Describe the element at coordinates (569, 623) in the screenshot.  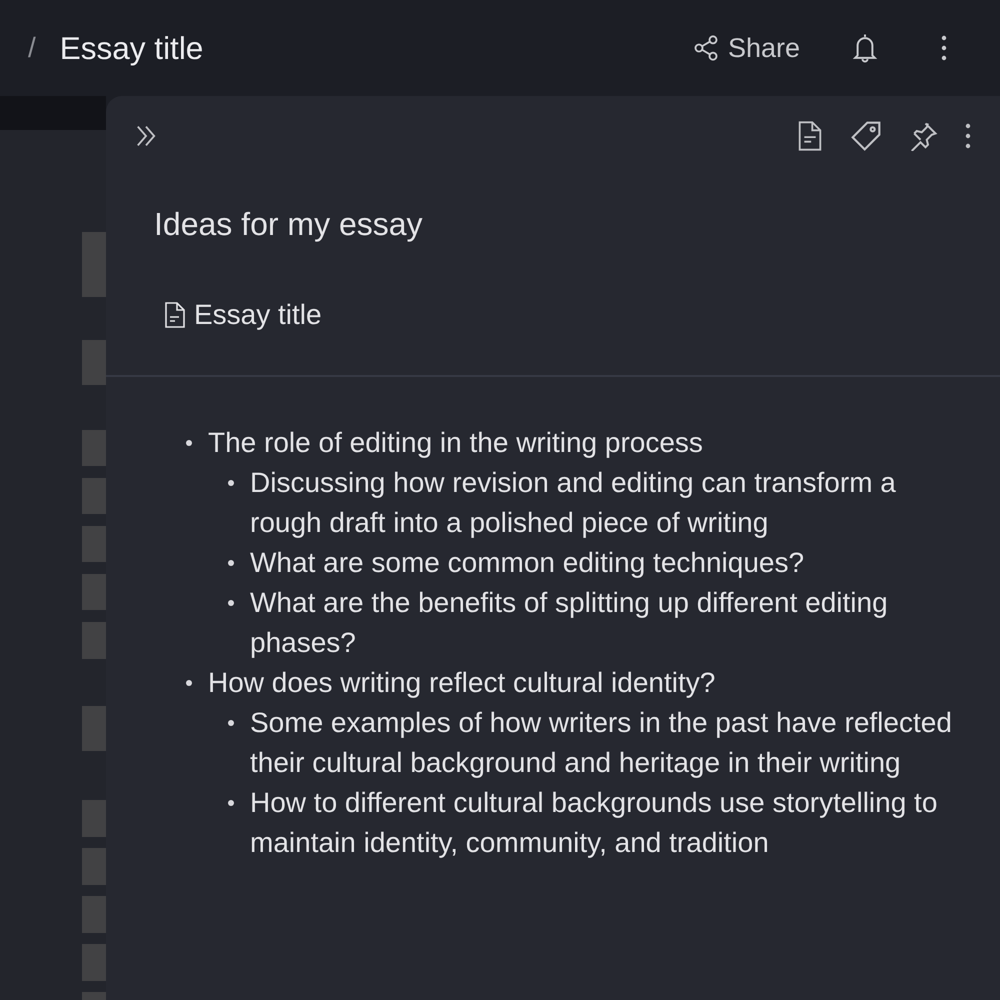
I see `outline-item: What are the benefits of splitting up different editing phases?` at that location.